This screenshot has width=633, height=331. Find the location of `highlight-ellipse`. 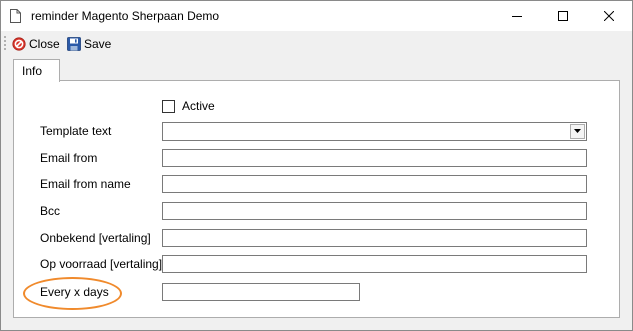

highlight-ellipse is located at coordinates (72, 293).